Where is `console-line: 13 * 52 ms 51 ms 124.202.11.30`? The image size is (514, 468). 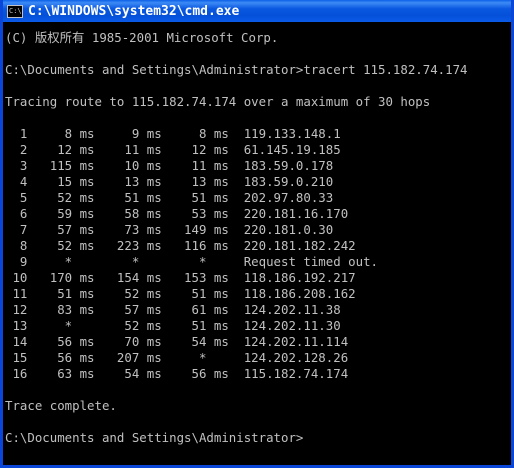
console-line: 13 * 52 ms 51 ms 124.202.11.30 is located at coordinates (173, 325).